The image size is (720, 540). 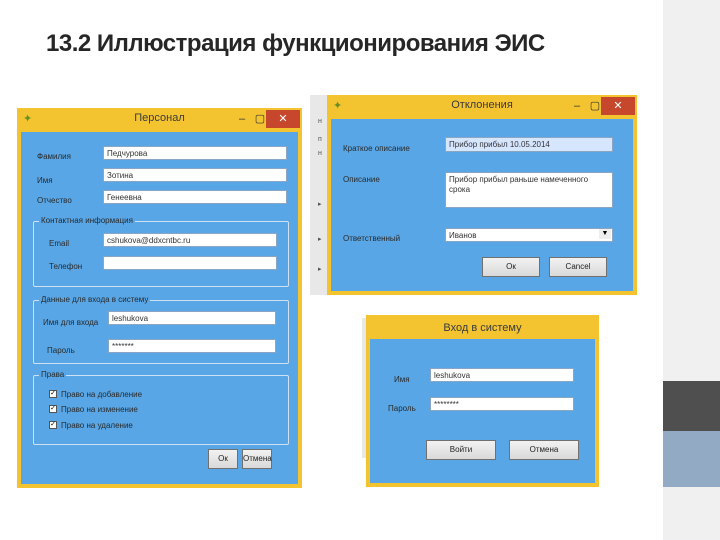 I want to click on surname-label: Фамилия, so click(x=54, y=156).